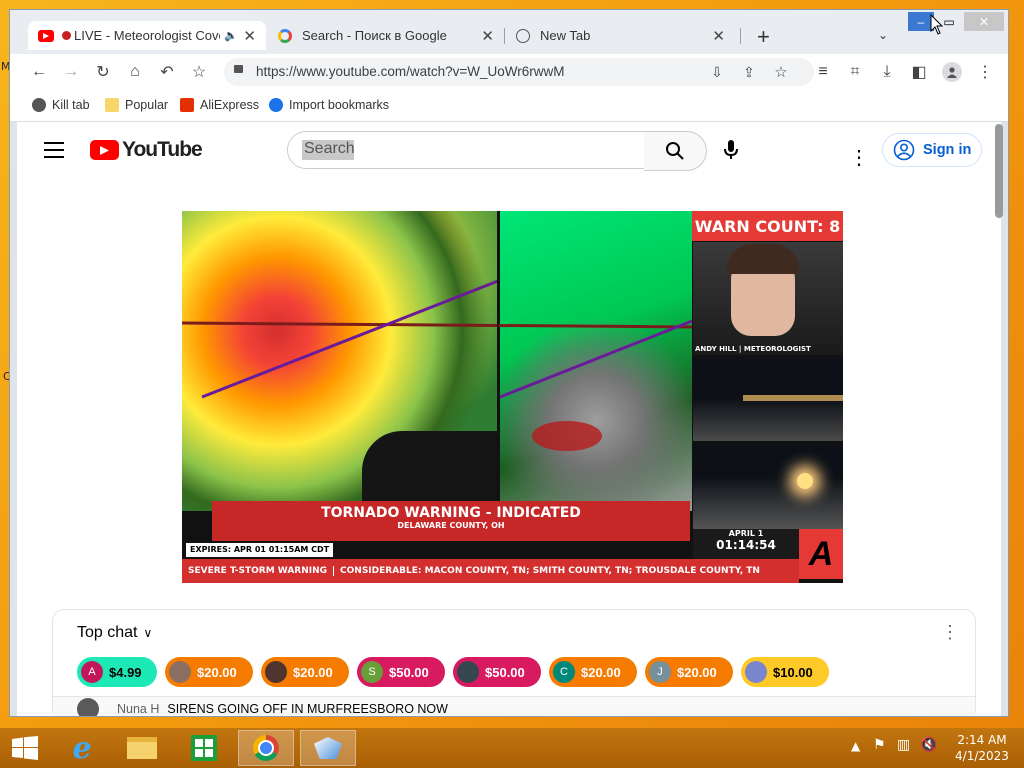 This screenshot has width=1024, height=768. I want to click on network-icon: ▥, so click(903, 745).